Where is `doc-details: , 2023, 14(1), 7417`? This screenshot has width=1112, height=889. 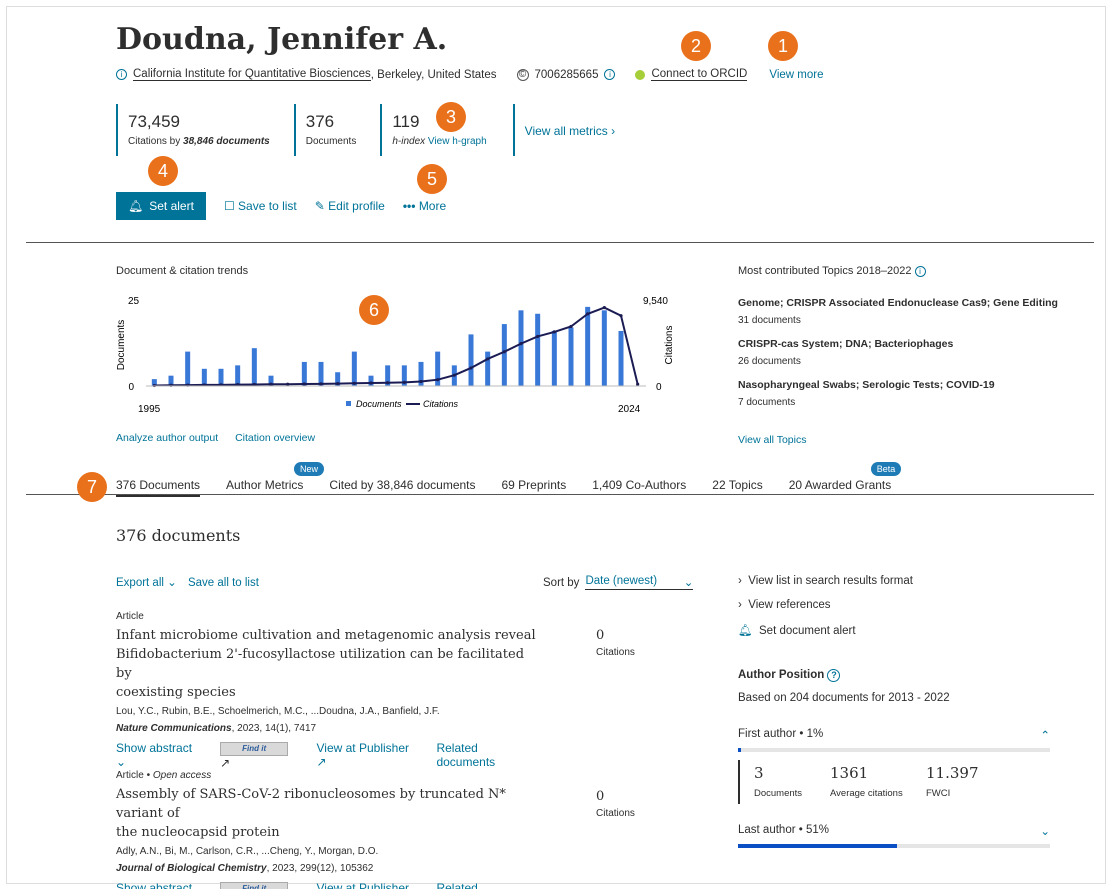
doc-details: , 2023, 14(1), 7417 is located at coordinates (274, 728).